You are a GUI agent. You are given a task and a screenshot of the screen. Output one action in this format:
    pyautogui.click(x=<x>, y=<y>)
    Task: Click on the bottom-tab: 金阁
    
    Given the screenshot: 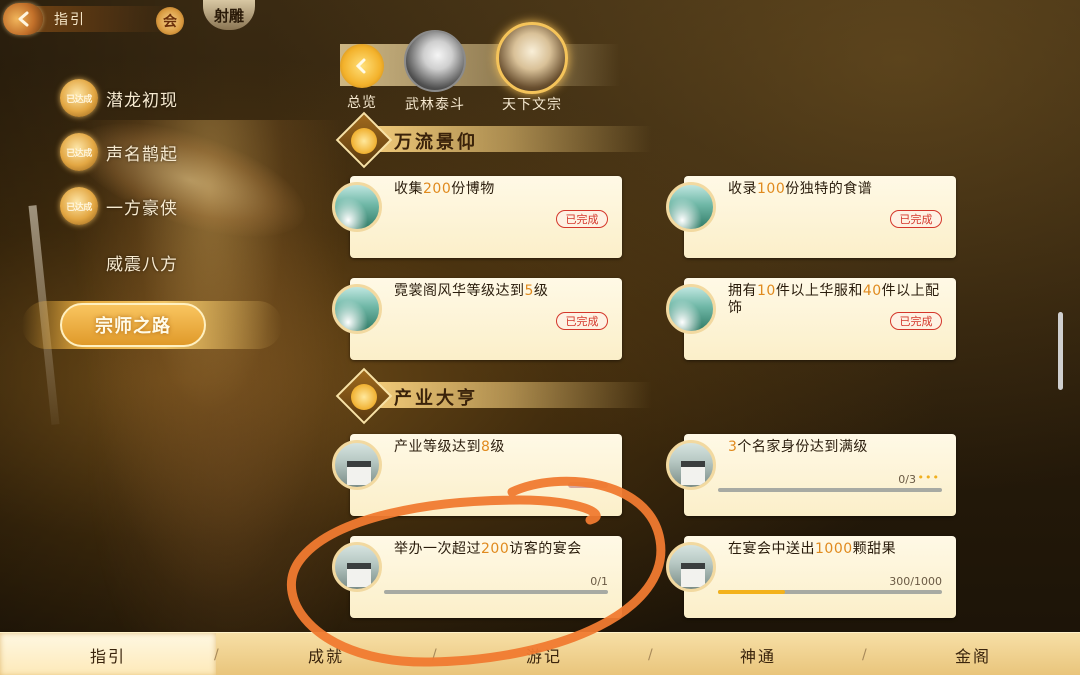 What is the action you would take?
    pyautogui.click(x=973, y=654)
    